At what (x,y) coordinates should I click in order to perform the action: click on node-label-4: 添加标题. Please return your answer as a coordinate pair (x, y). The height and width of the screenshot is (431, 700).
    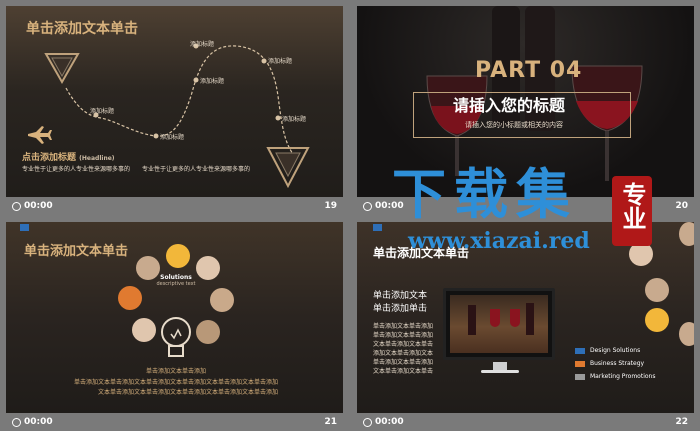
    Looking at the image, I should click on (202, 44).